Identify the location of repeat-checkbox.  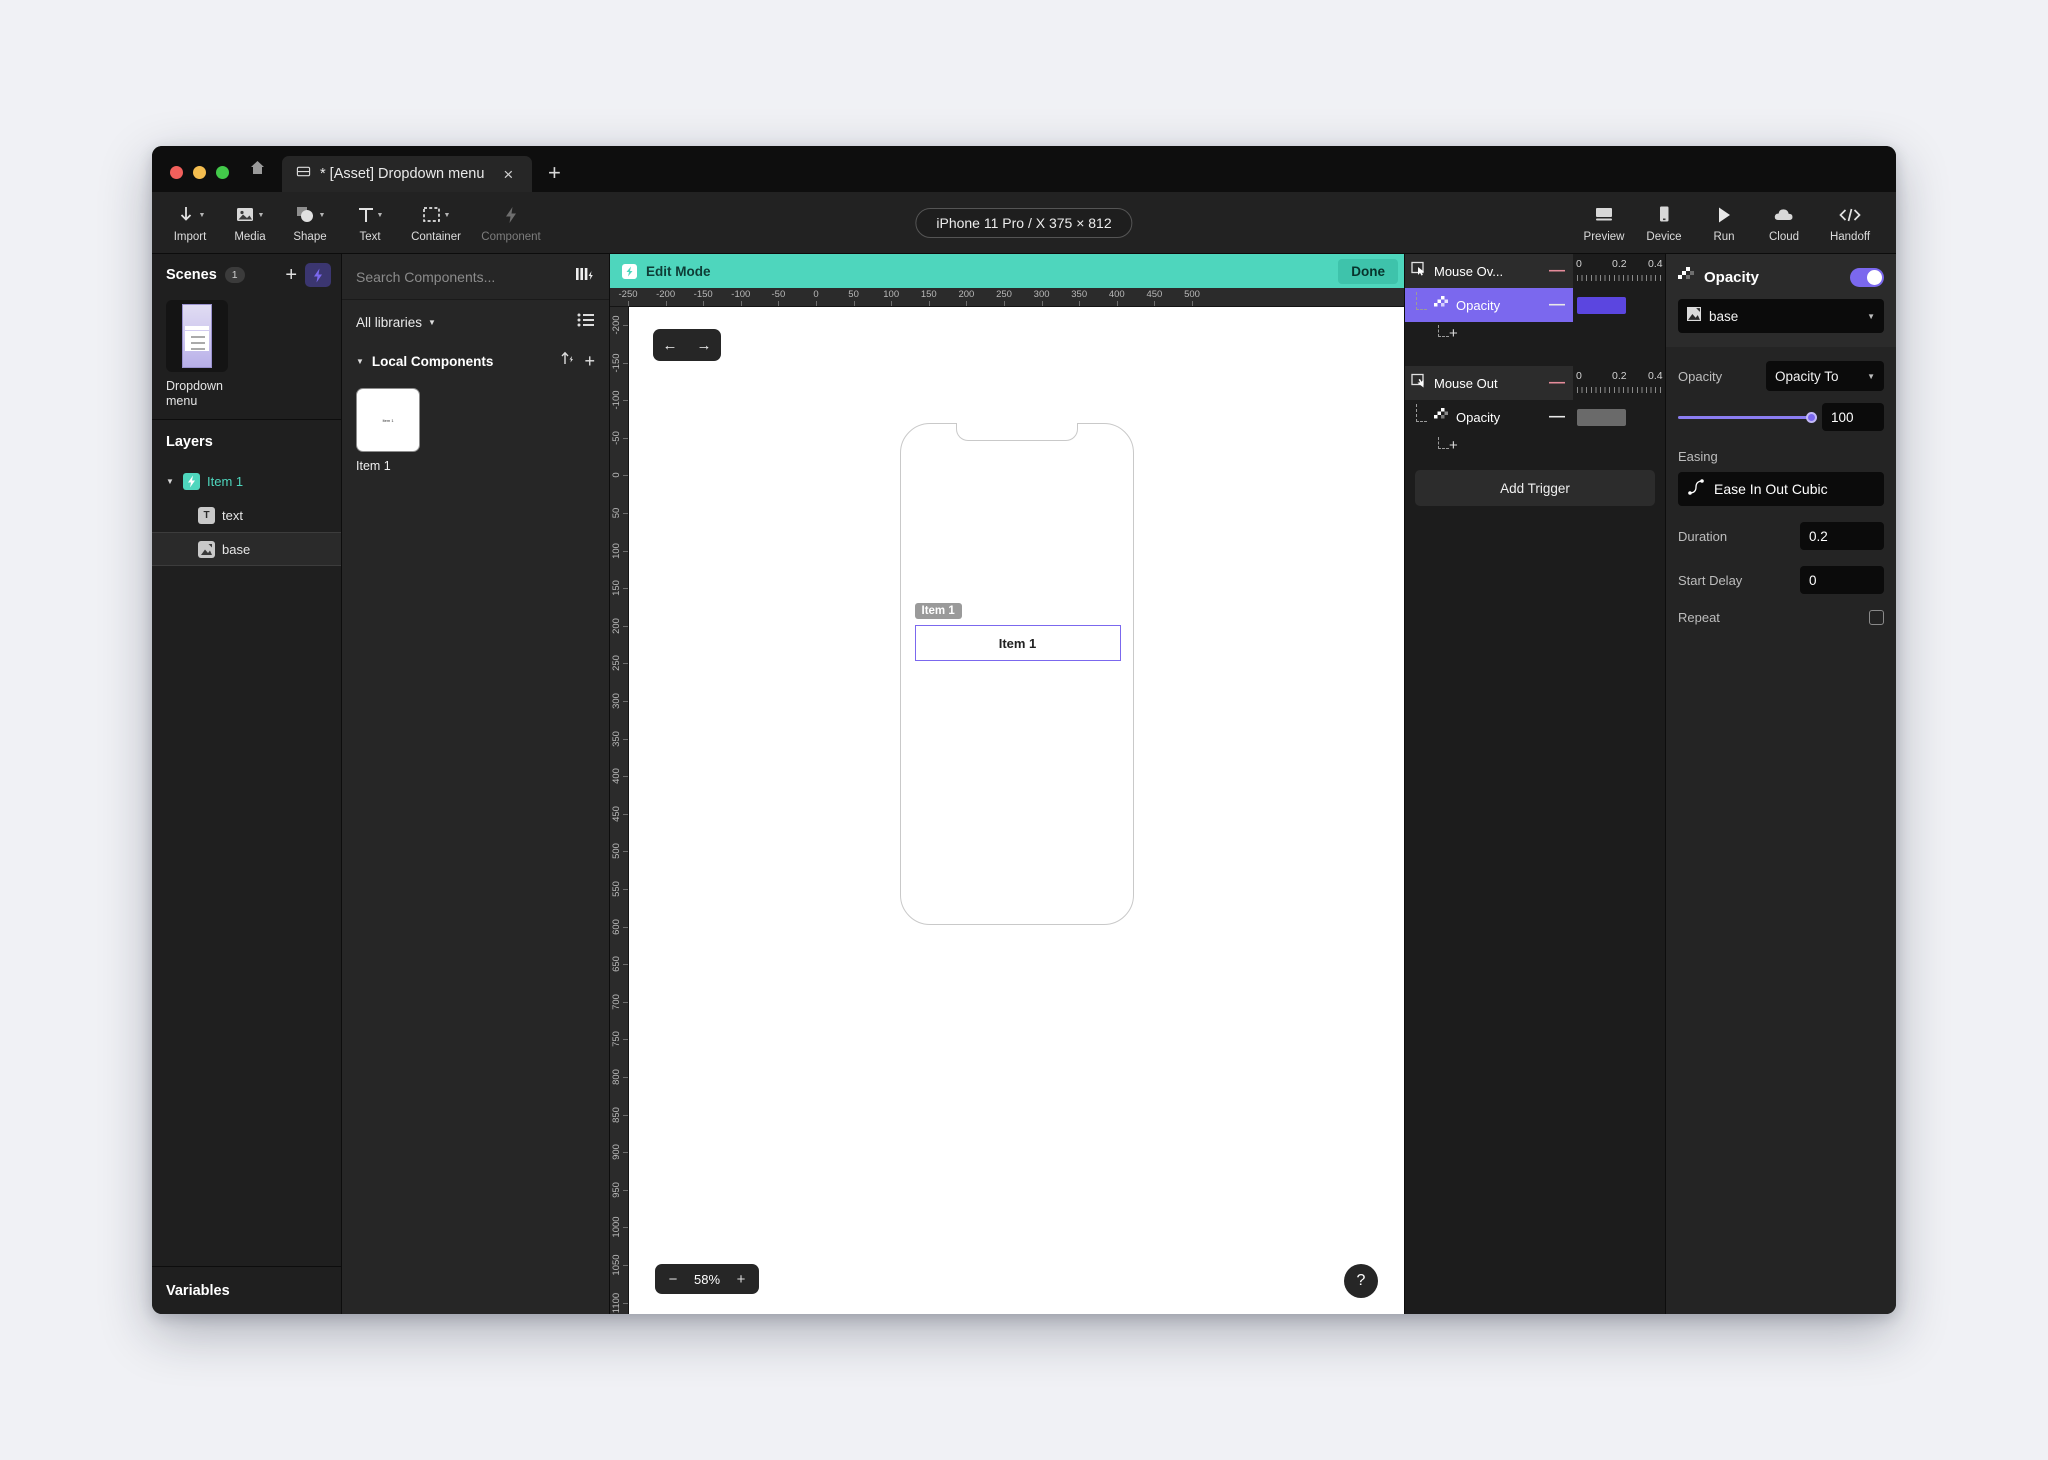
(1876, 617).